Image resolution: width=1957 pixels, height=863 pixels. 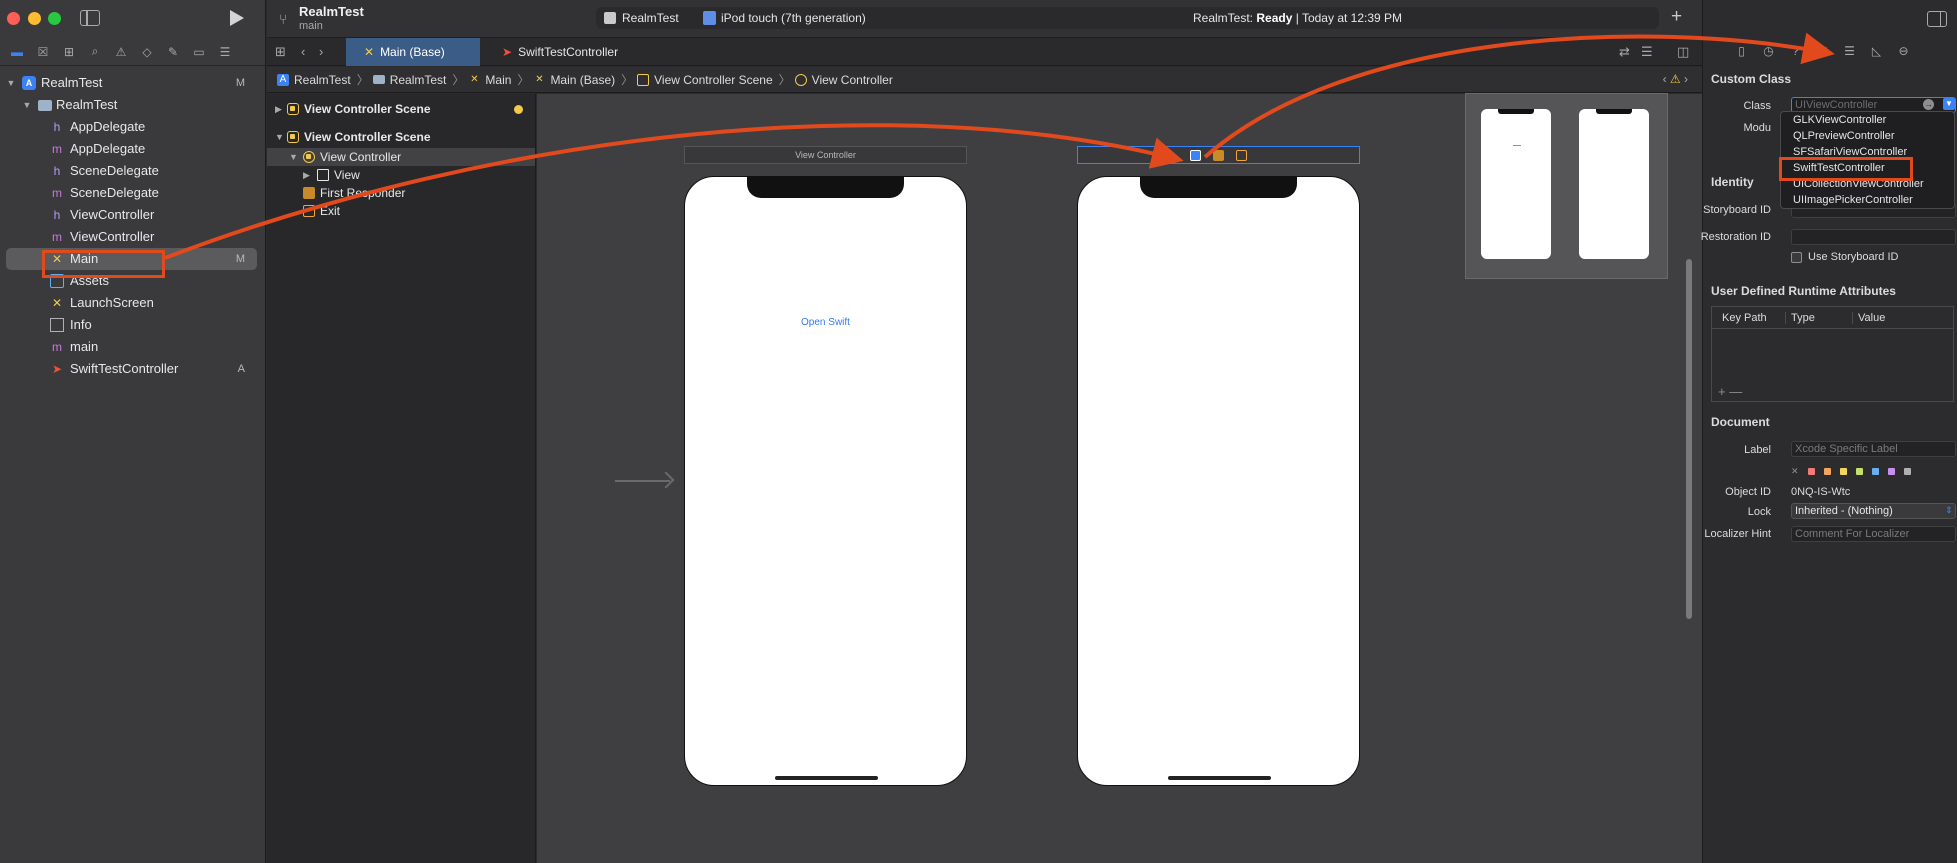 I want to click on source-control-icon: ☒, so click(x=43, y=52).